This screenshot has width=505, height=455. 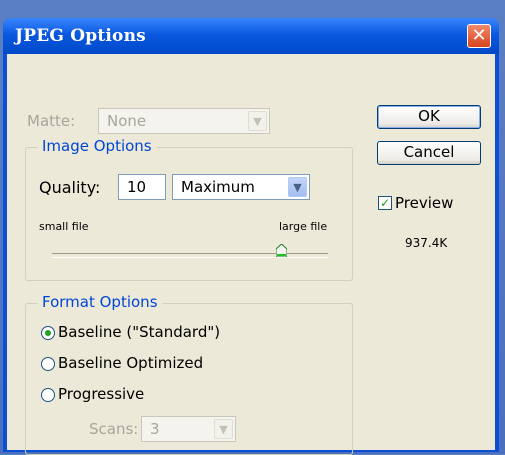 What do you see at coordinates (426, 243) in the screenshot?
I see `file-size-readout: 937.4K` at bounding box center [426, 243].